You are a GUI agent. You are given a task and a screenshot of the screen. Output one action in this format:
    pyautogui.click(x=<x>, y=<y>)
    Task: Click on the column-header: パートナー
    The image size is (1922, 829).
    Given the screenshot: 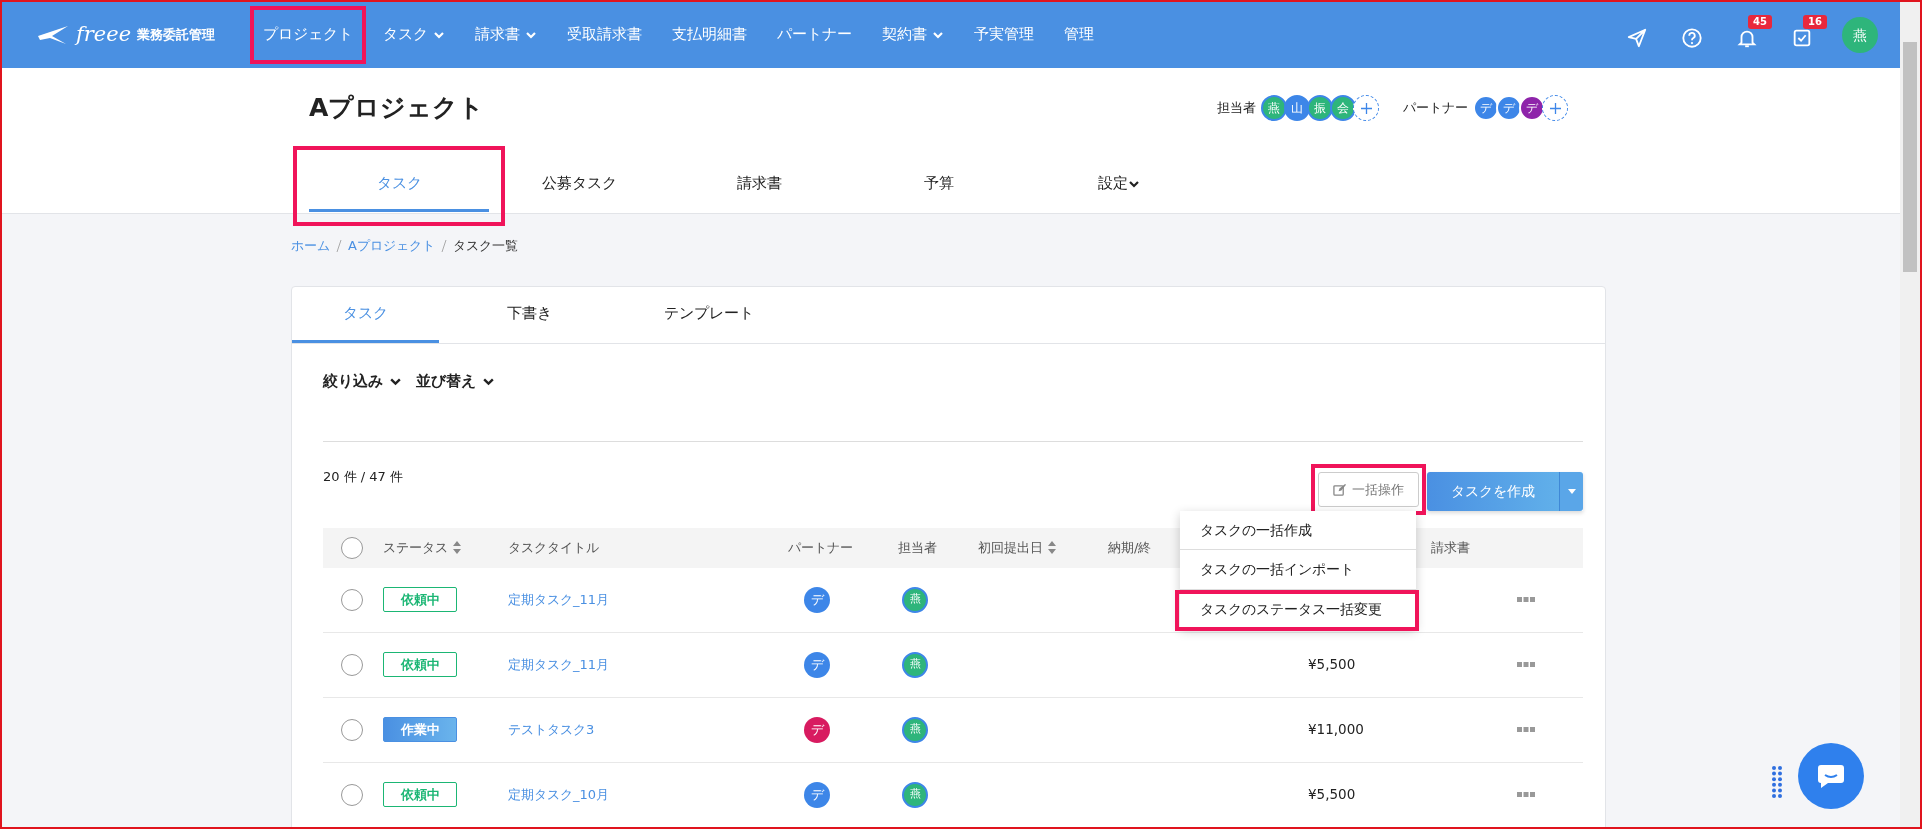 What is the action you would take?
    pyautogui.click(x=820, y=547)
    